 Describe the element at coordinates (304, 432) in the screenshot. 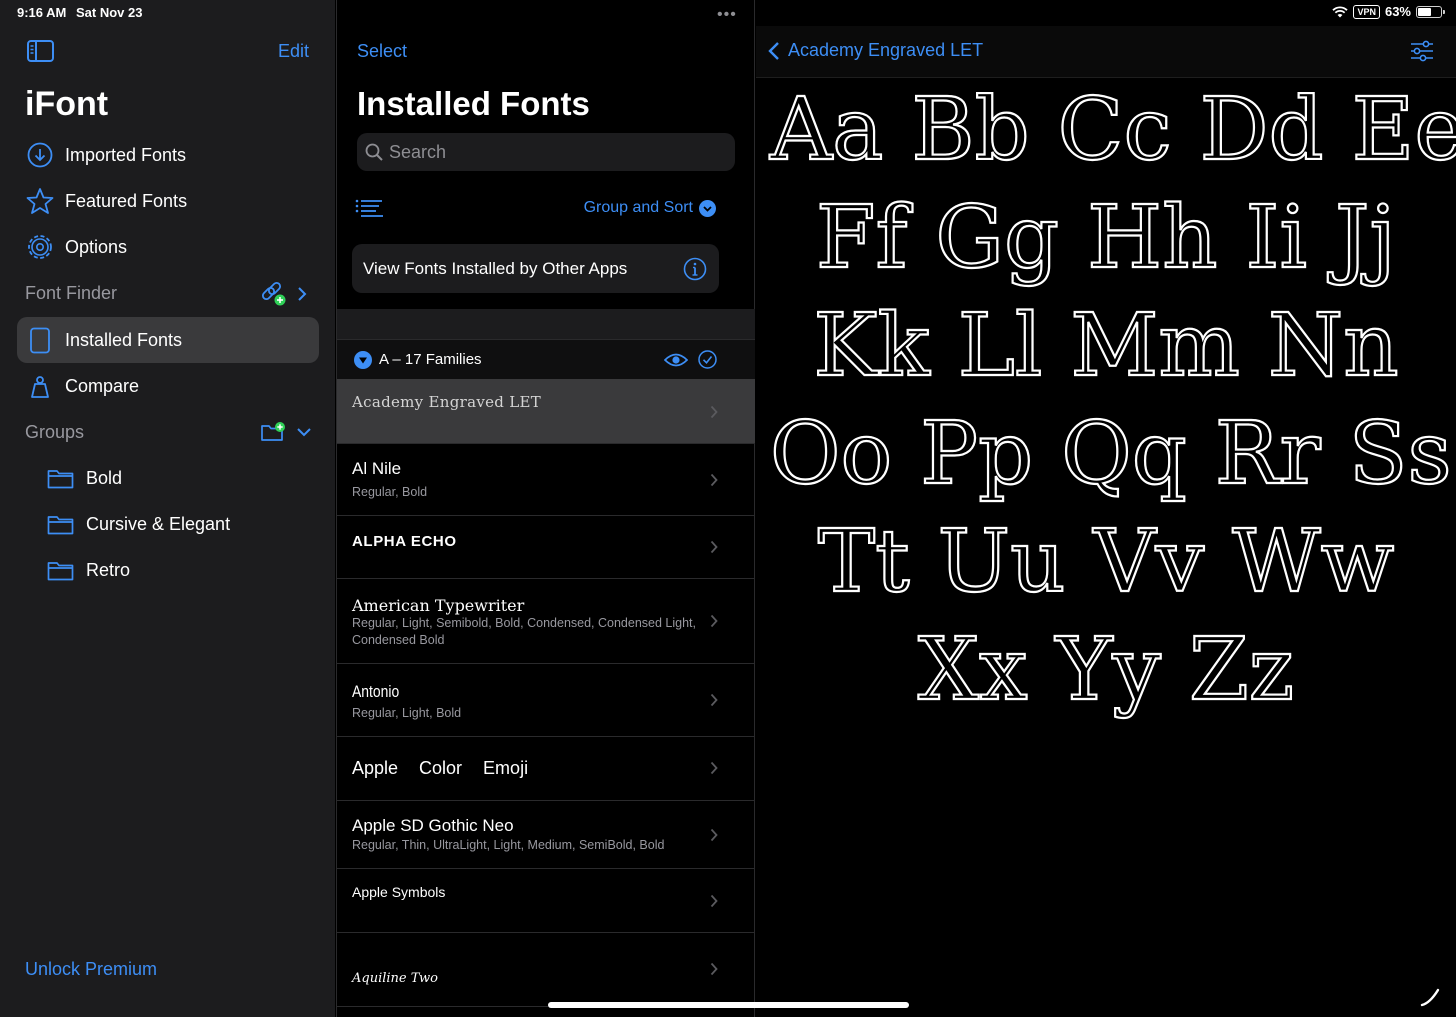

I see `chevron-down-icon` at that location.